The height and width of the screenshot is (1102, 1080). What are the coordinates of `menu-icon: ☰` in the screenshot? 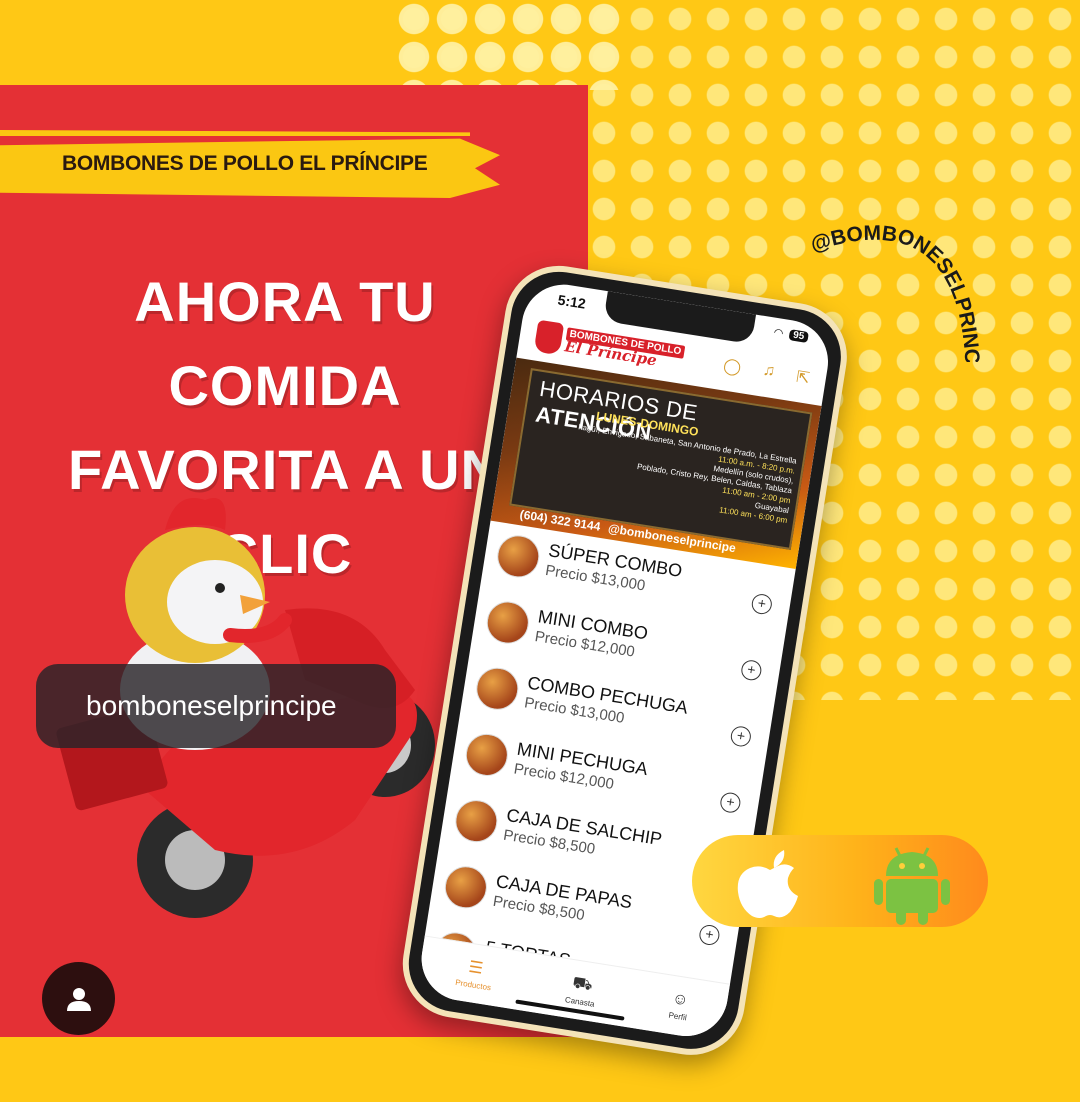 It's located at (476, 968).